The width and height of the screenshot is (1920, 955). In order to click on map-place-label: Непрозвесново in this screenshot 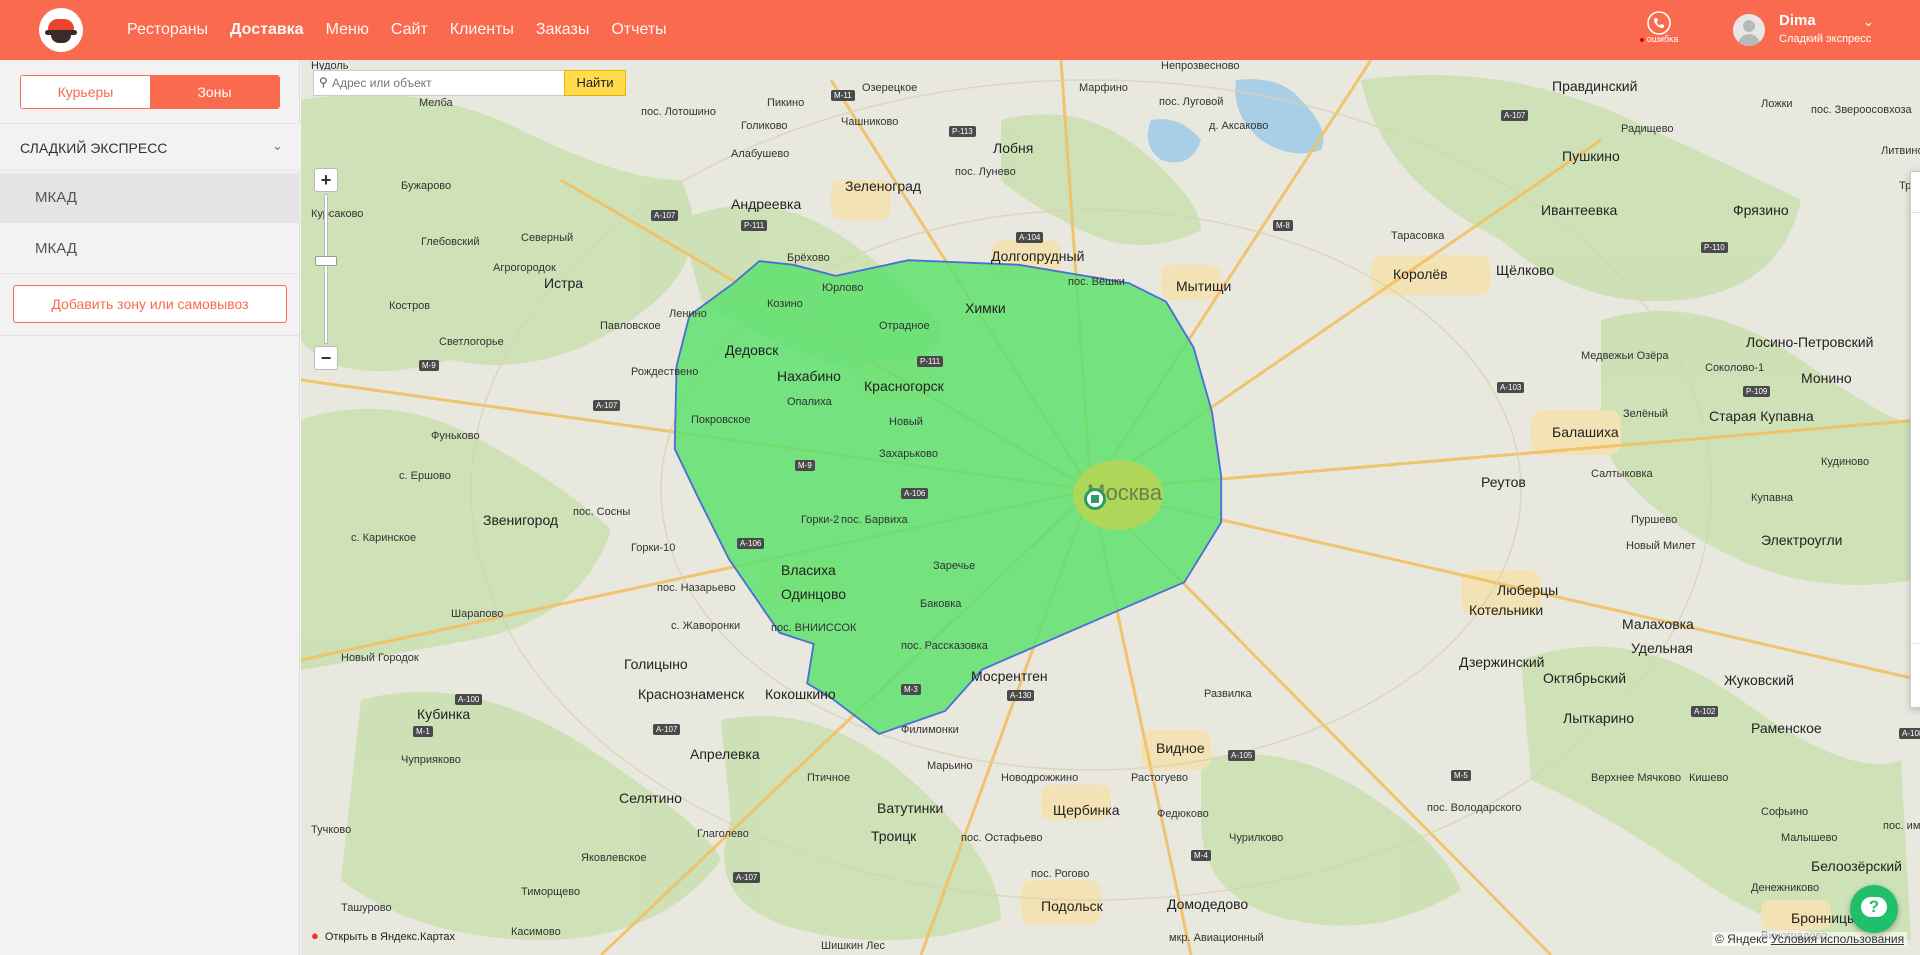, I will do `click(1200, 66)`.